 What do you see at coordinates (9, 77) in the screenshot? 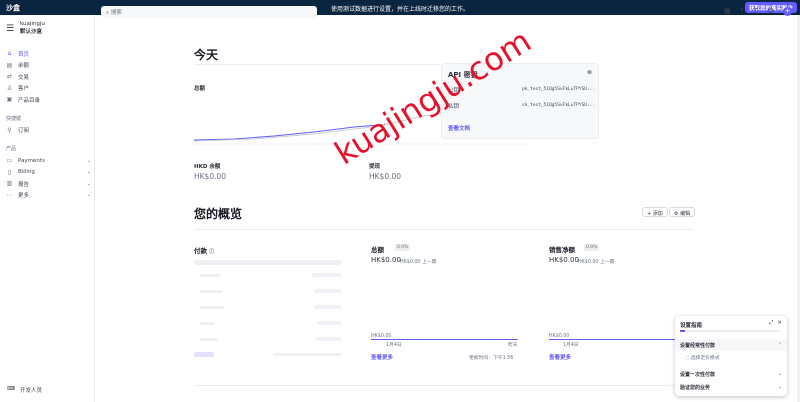
I see `transactions-icon: ⇄` at bounding box center [9, 77].